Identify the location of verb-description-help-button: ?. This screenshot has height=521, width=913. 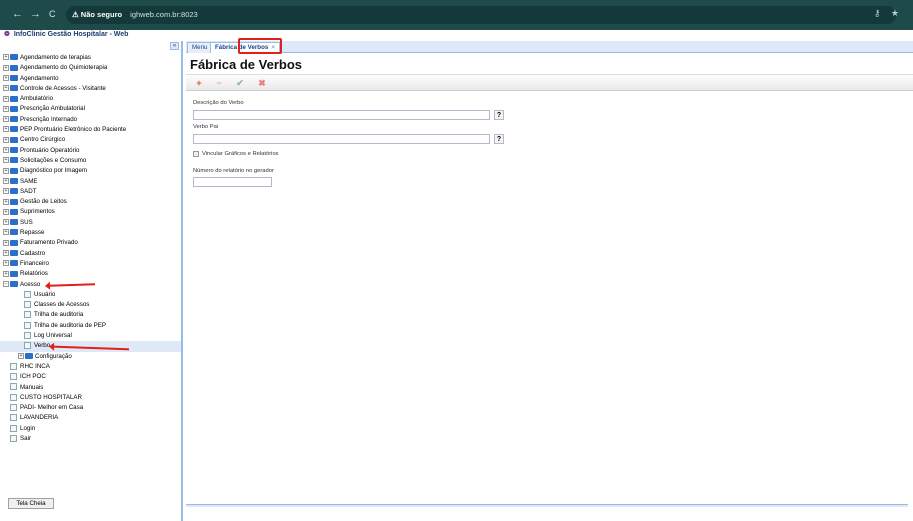
(499, 115).